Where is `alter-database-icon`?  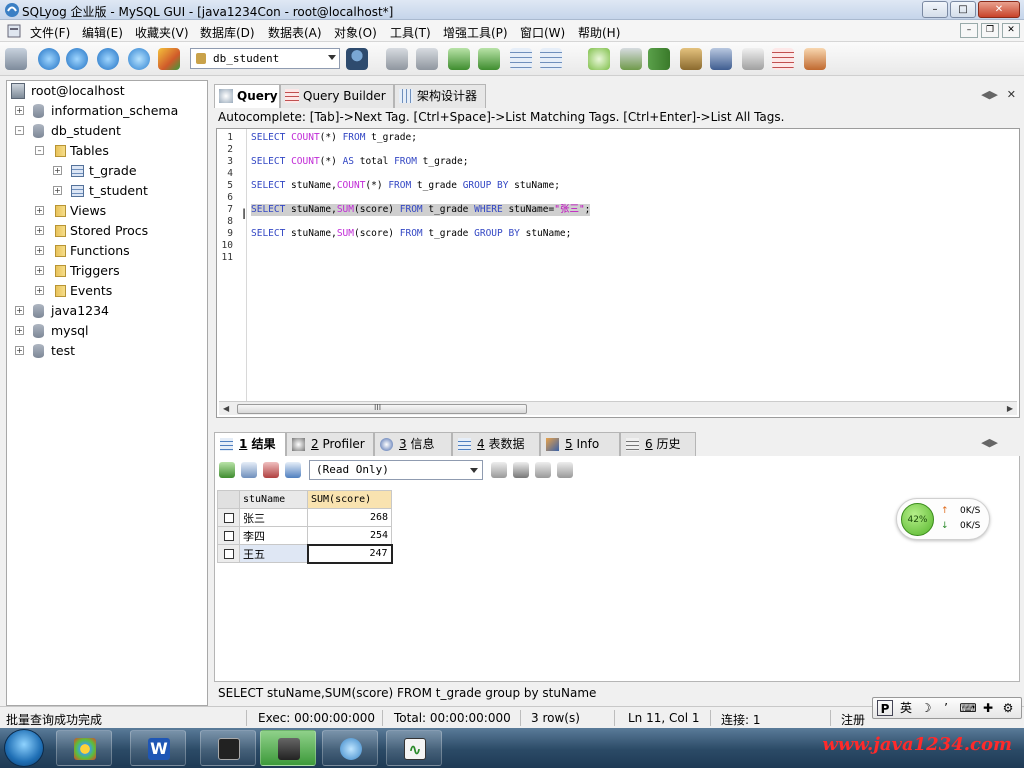 alter-database-icon is located at coordinates (427, 59).